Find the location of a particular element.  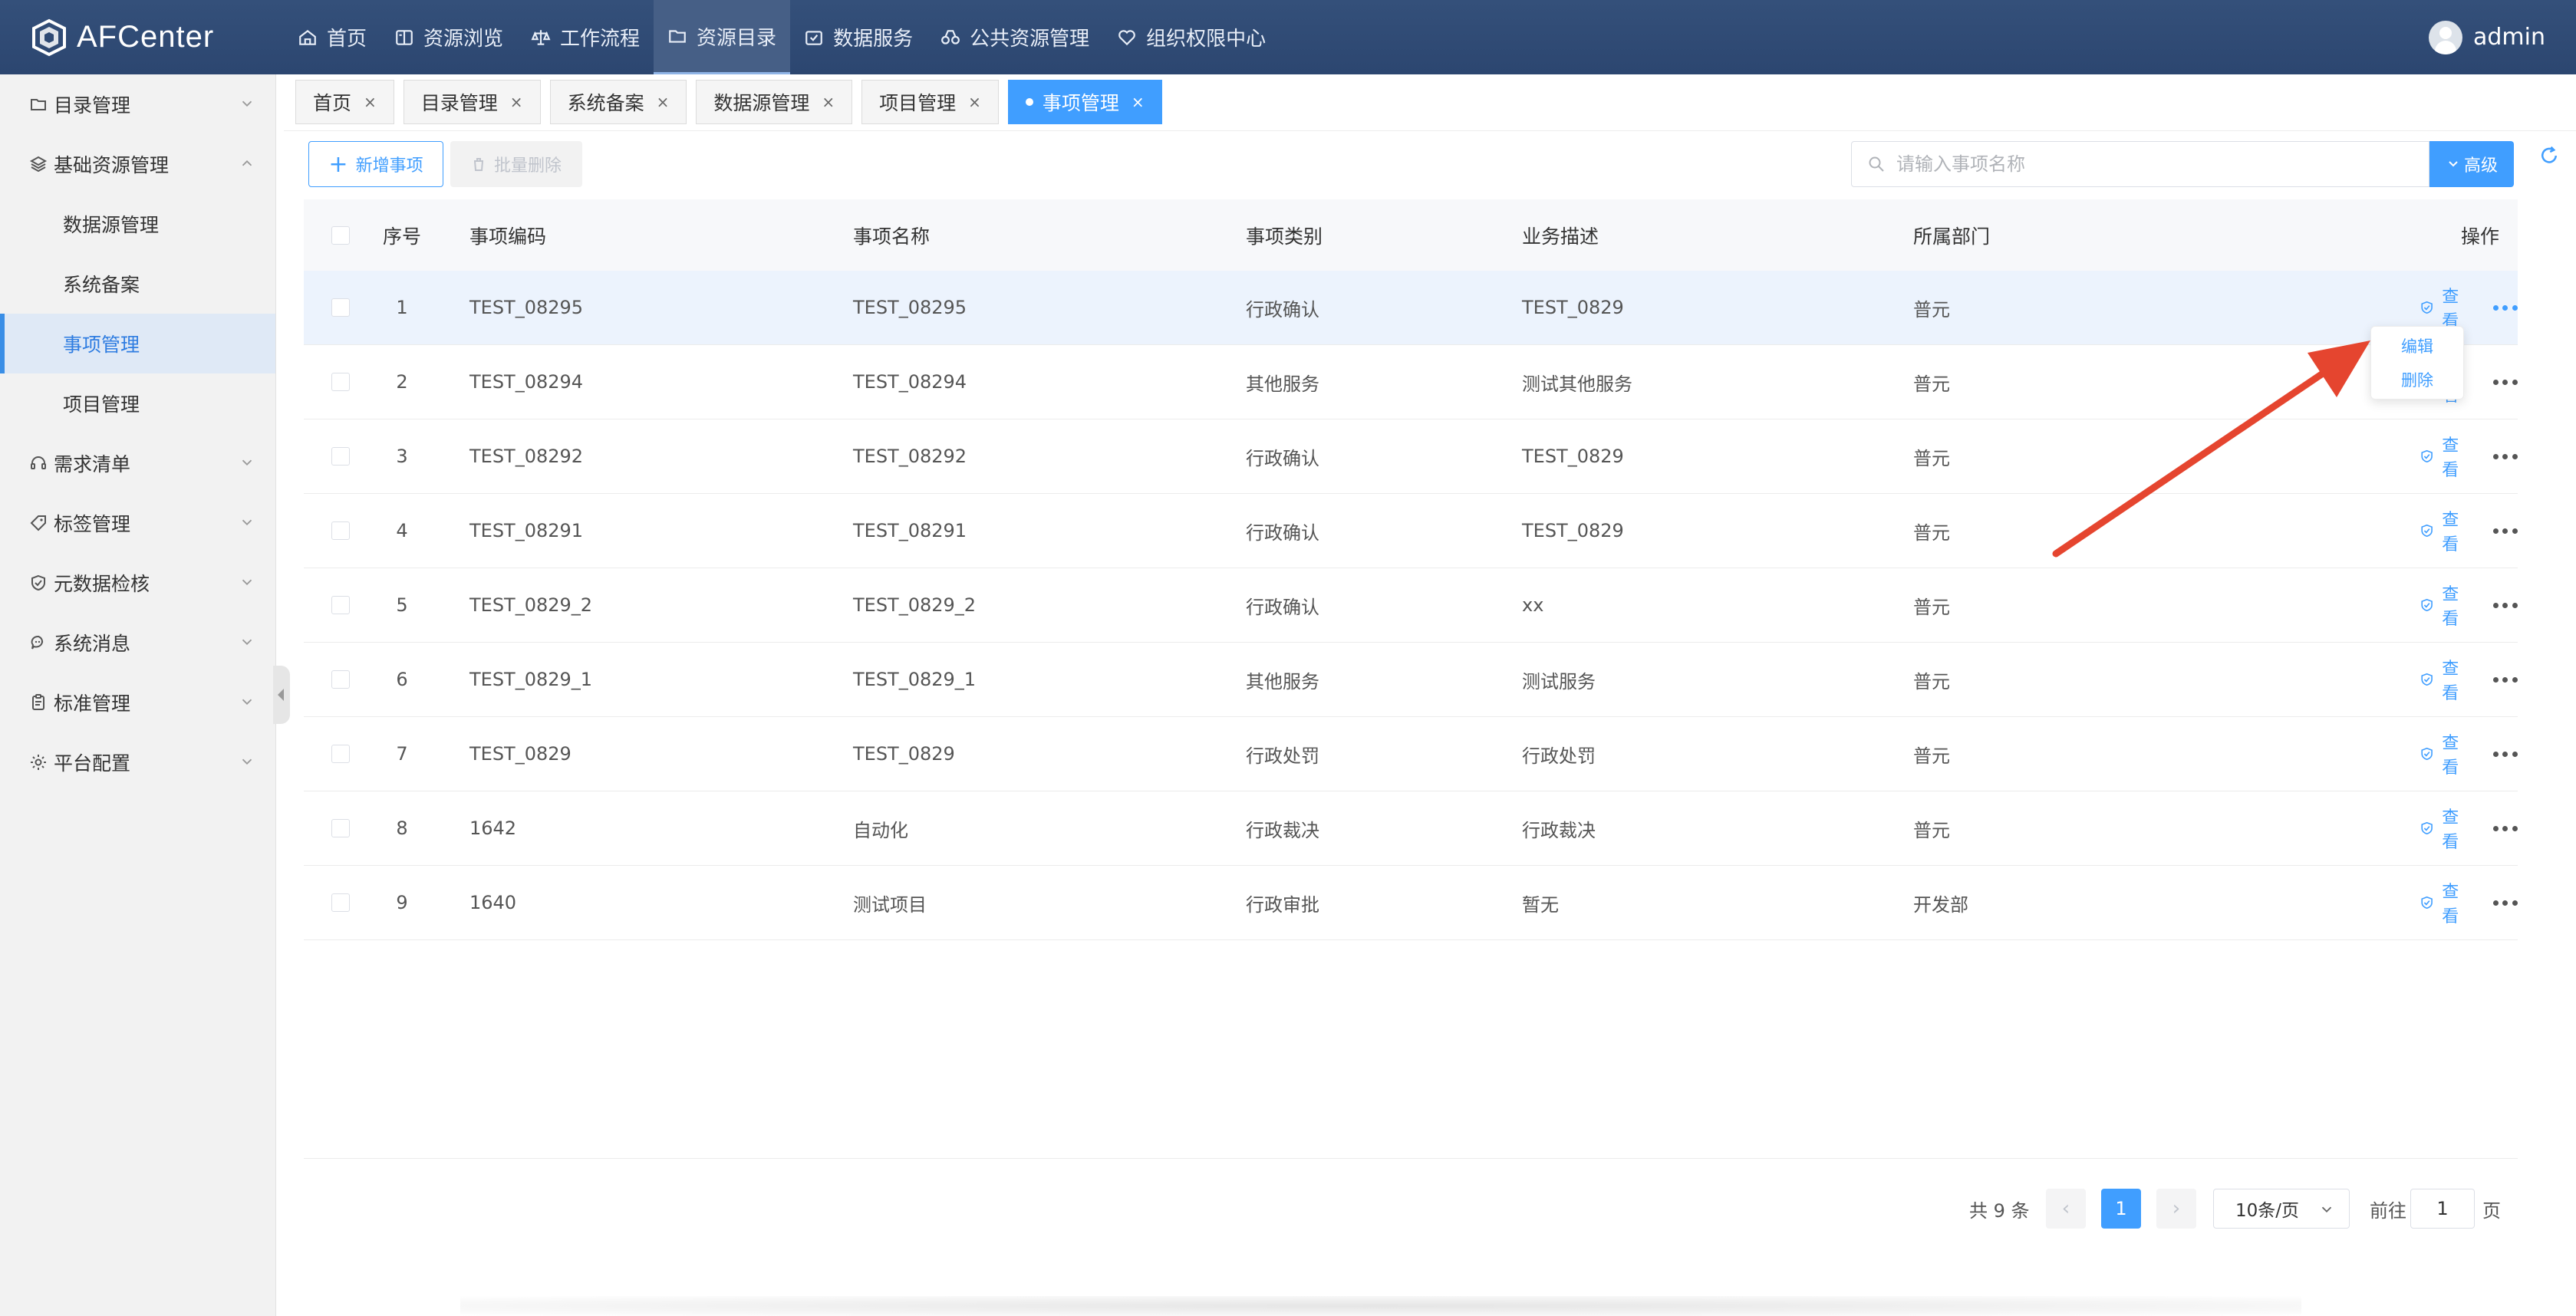

sidebar-group-platform-config: 平台配置 is located at coordinates (137, 762).